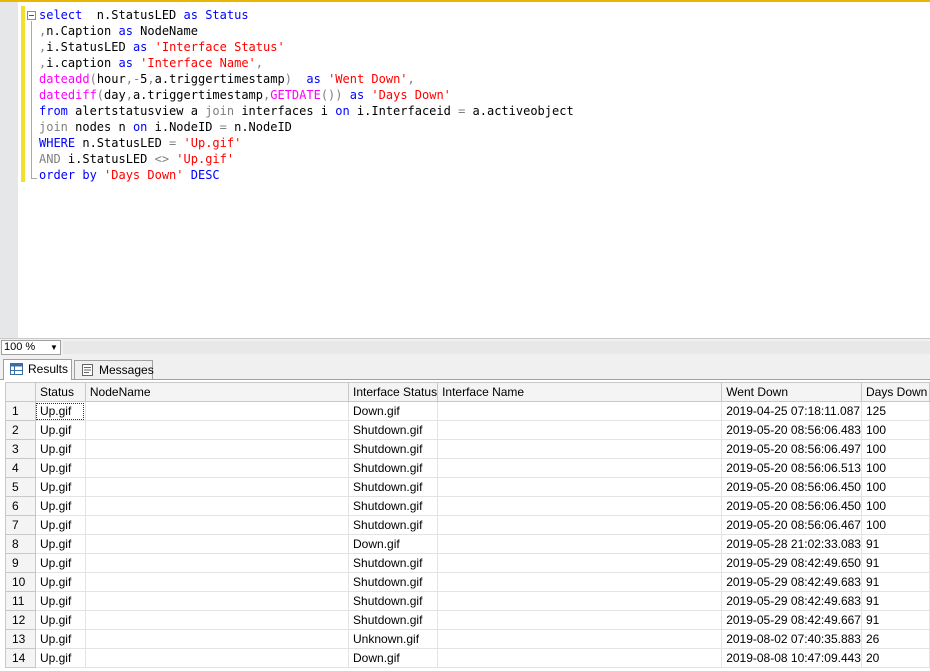  What do you see at coordinates (20, 411) in the screenshot?
I see `row-number-cell: 1` at bounding box center [20, 411].